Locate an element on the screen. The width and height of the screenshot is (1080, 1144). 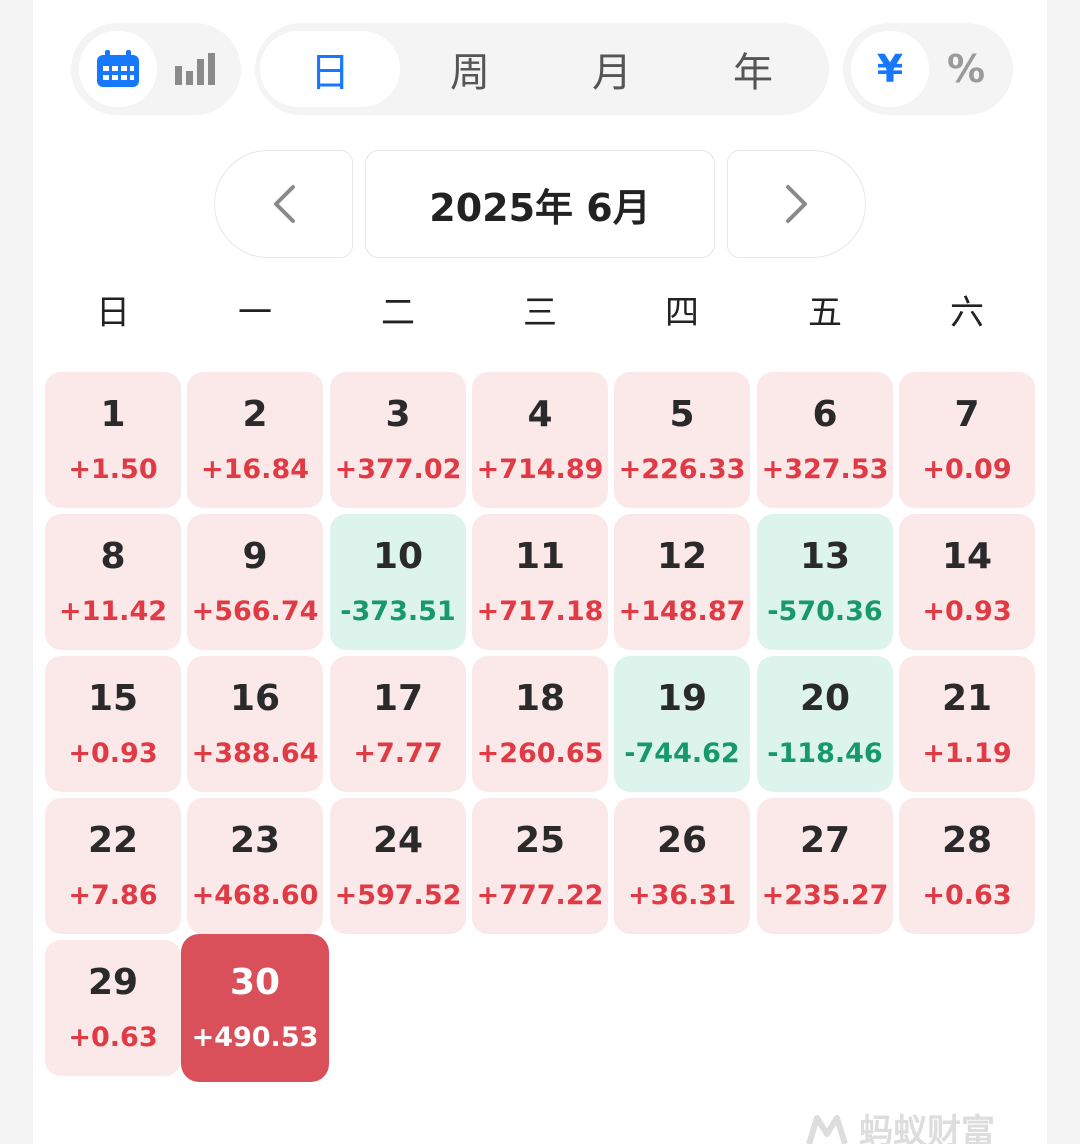
chevron-right-icon is located at coordinates (796, 204).